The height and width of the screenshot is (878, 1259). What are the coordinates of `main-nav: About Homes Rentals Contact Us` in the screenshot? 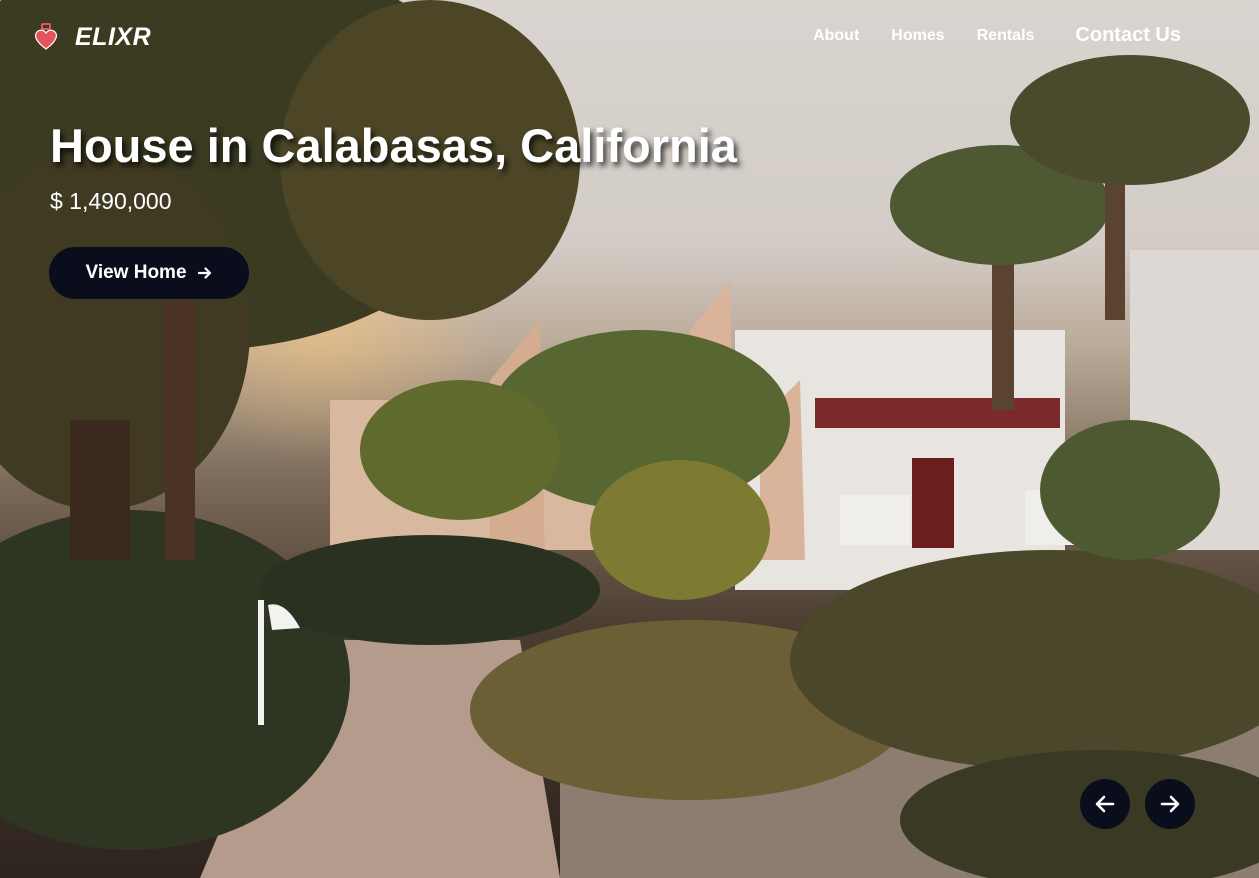 It's located at (981, 35).